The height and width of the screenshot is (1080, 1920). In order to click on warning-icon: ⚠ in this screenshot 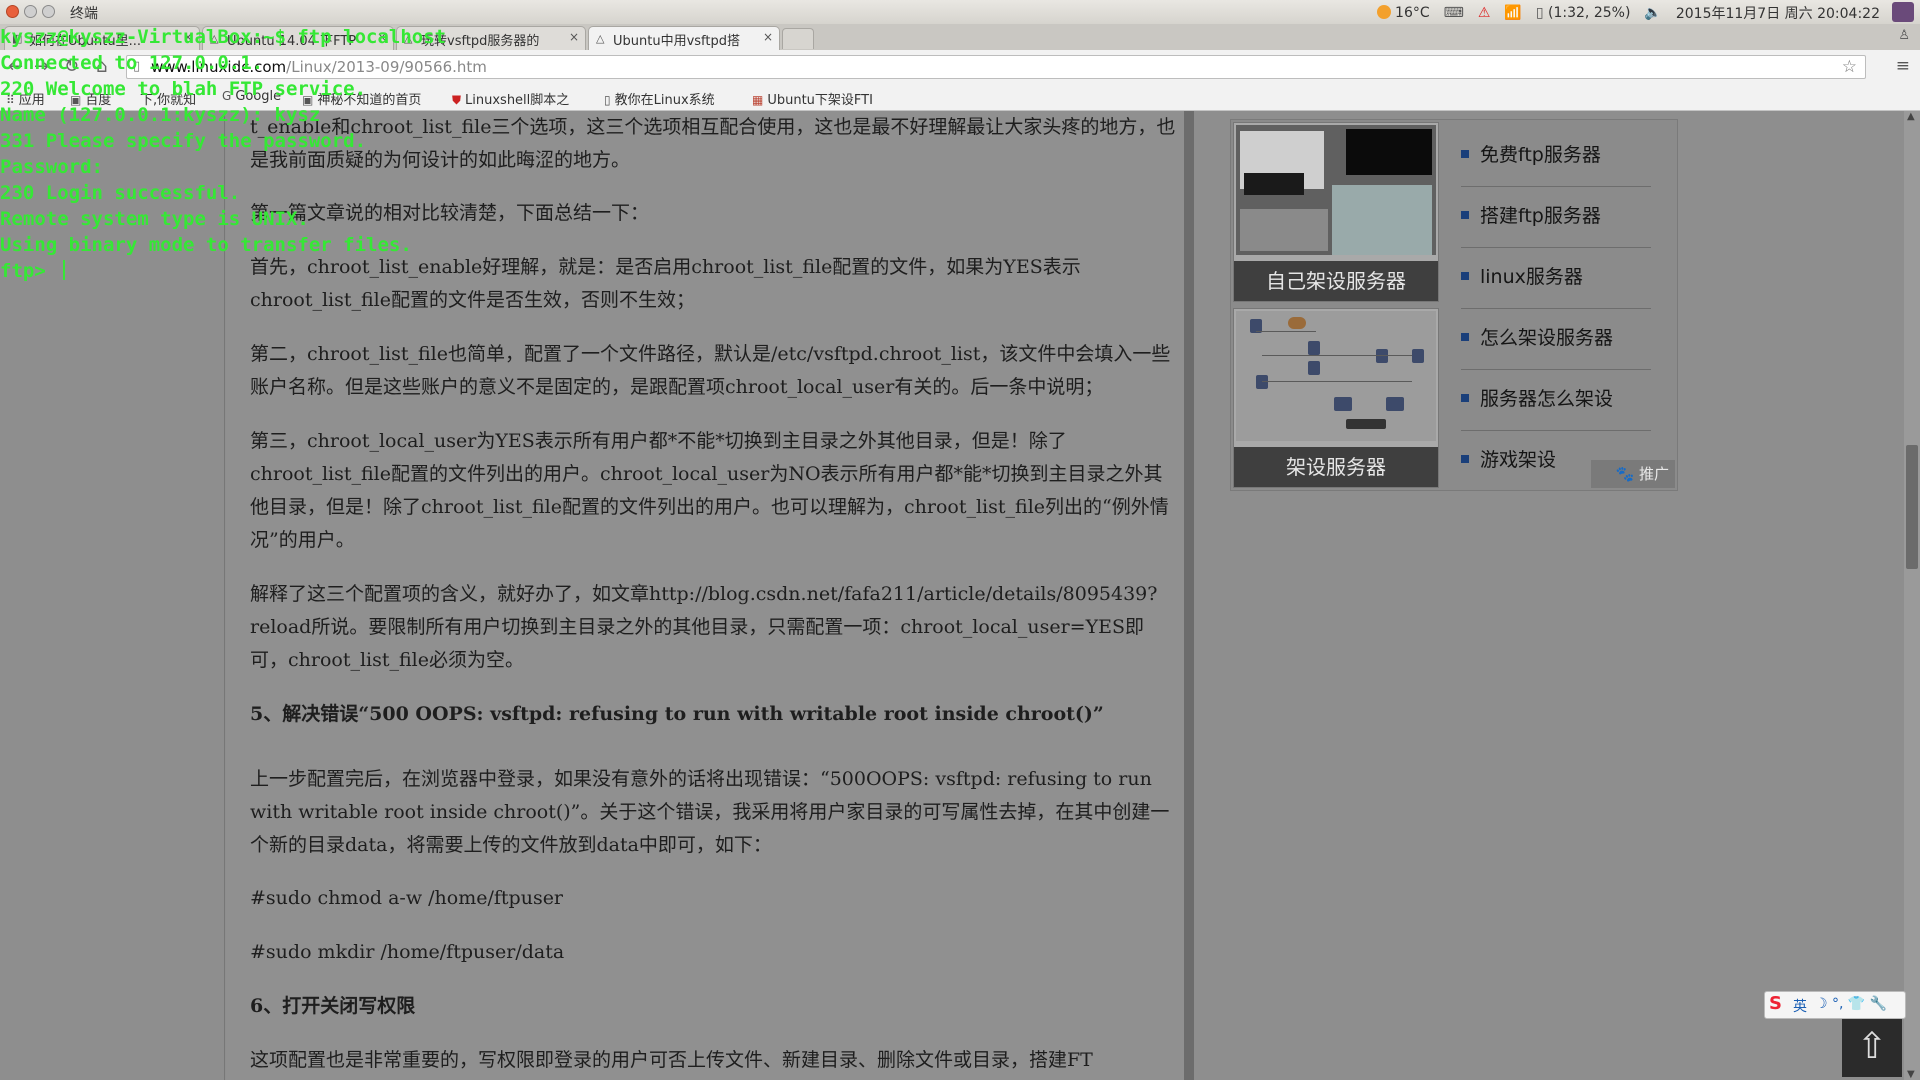, I will do `click(1484, 13)`.